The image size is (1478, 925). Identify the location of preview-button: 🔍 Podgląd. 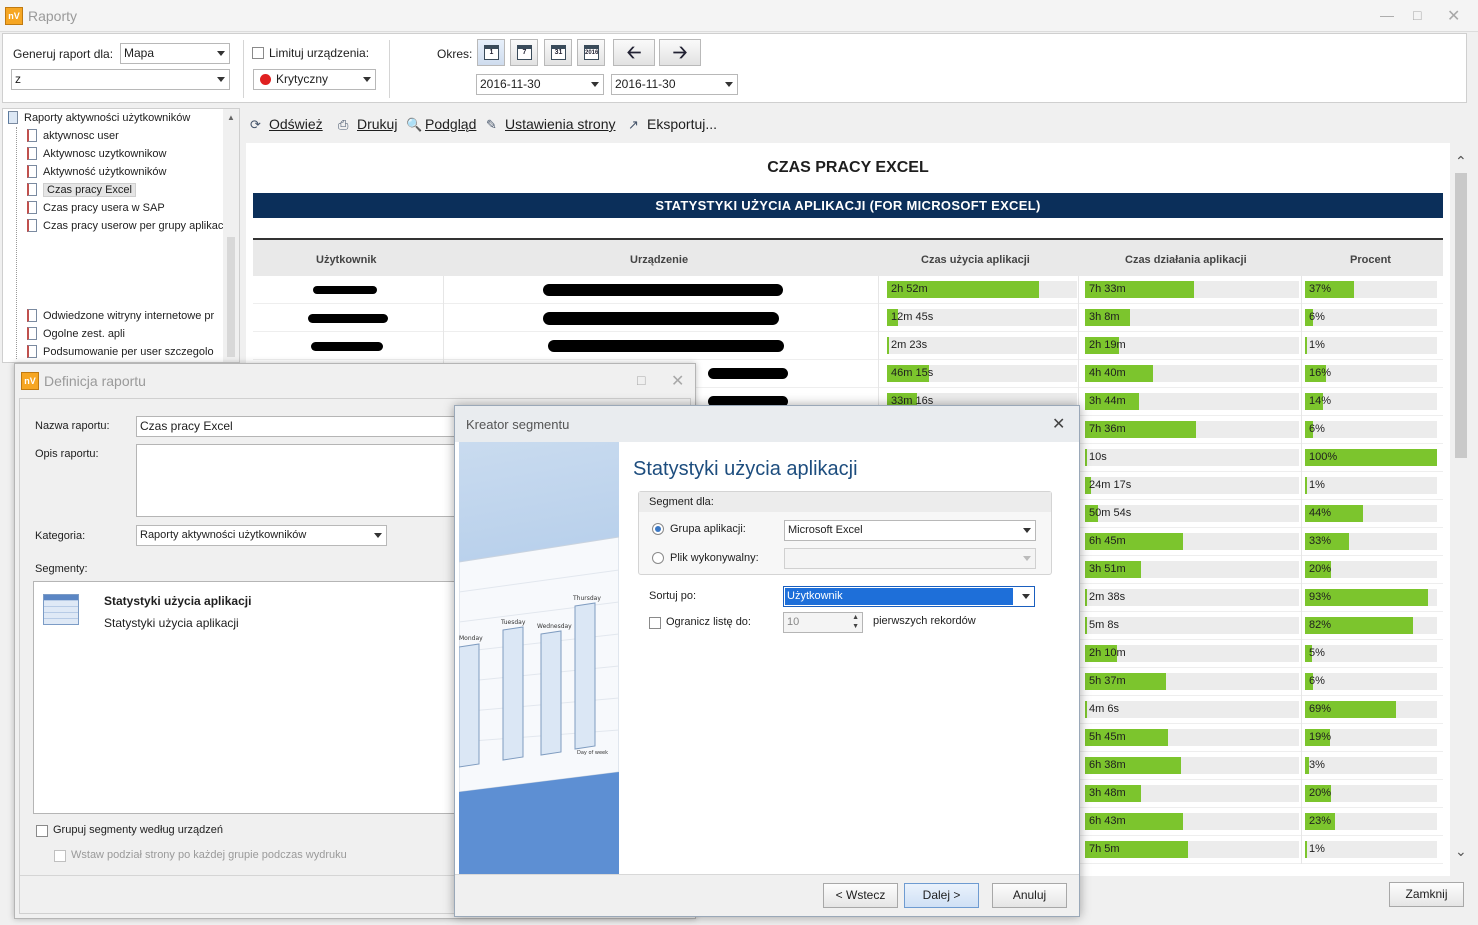
(441, 124).